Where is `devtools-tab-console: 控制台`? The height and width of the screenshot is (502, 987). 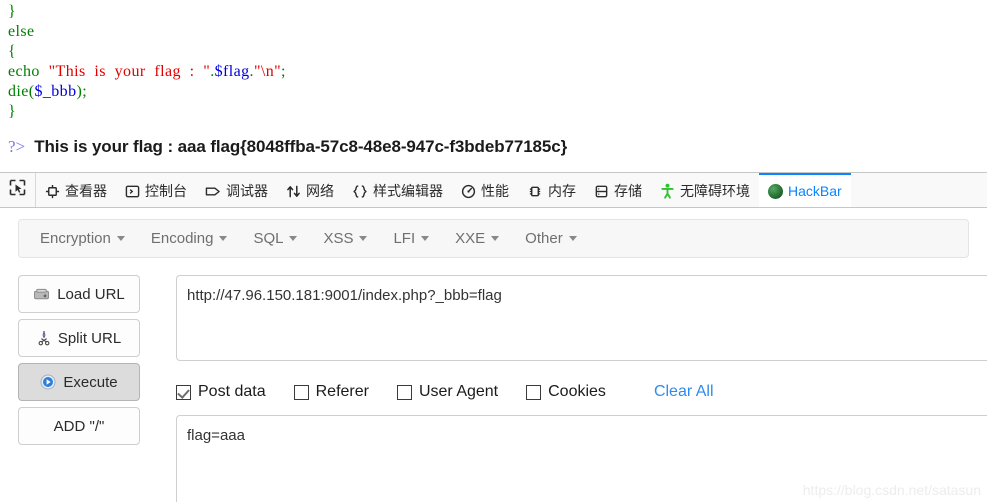
devtools-tab-console: 控制台 is located at coordinates (156, 190).